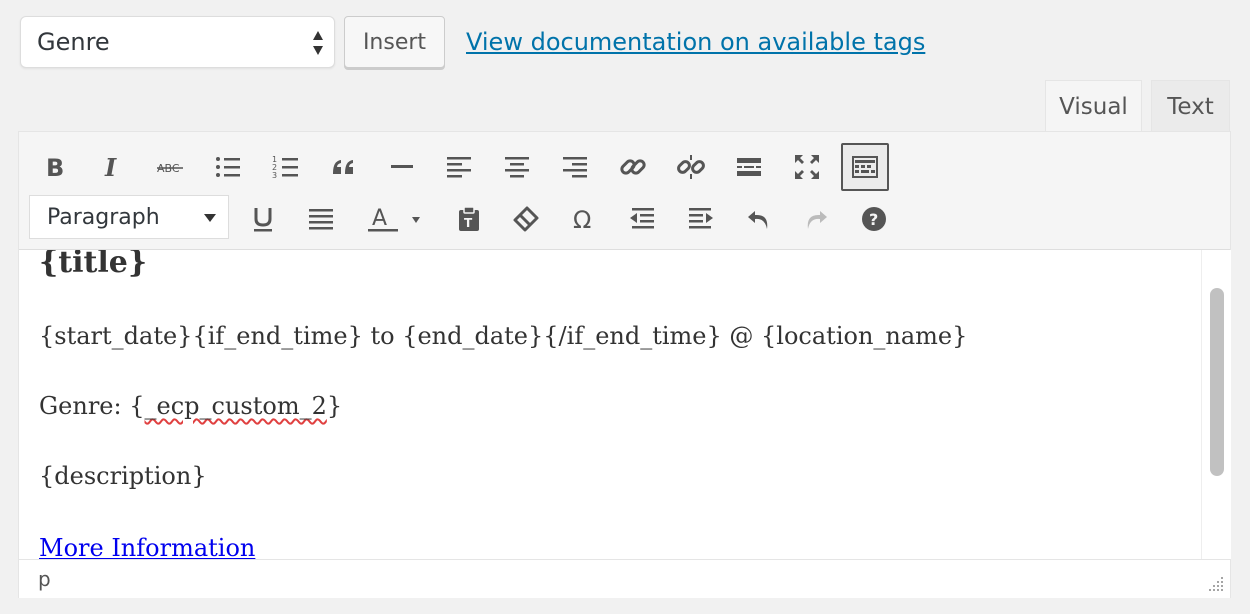  Describe the element at coordinates (318, 43) in the screenshot. I see `select-arrows-icon` at that location.